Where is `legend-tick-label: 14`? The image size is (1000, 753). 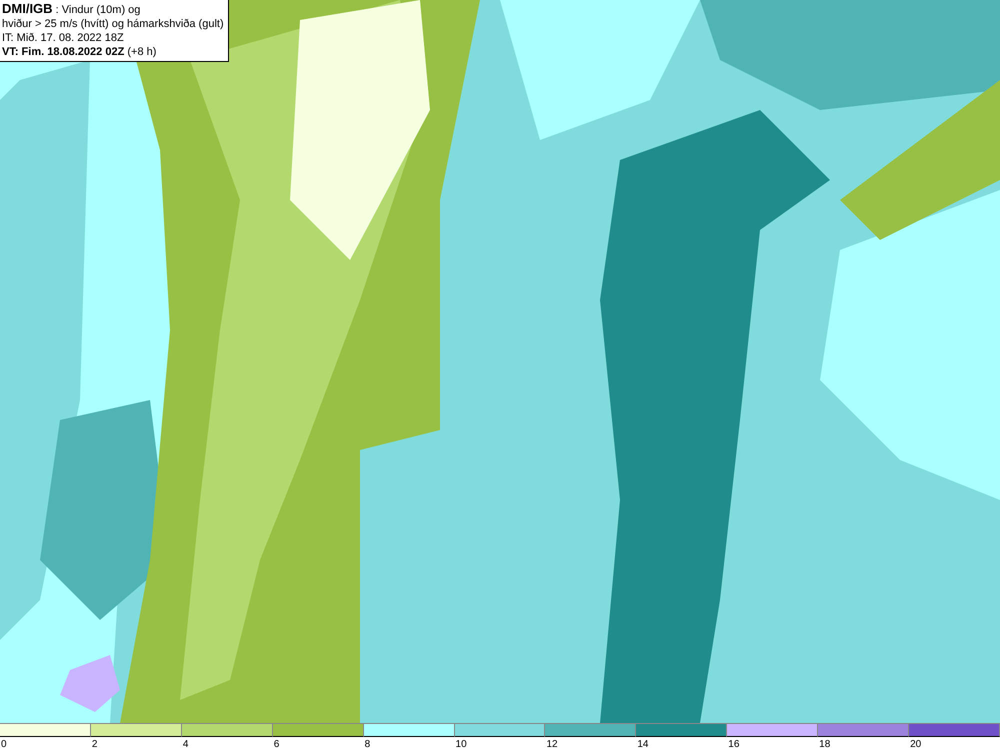 legend-tick-label: 14 is located at coordinates (642, 744).